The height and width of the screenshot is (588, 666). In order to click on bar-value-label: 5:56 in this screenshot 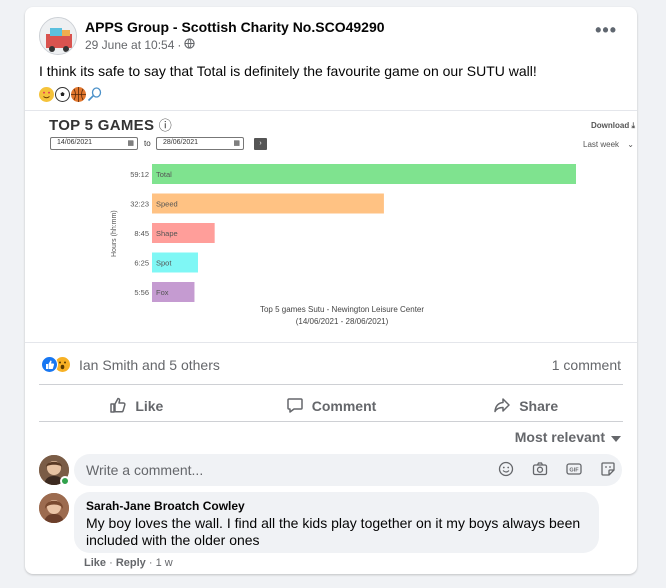, I will do `click(141, 292)`.